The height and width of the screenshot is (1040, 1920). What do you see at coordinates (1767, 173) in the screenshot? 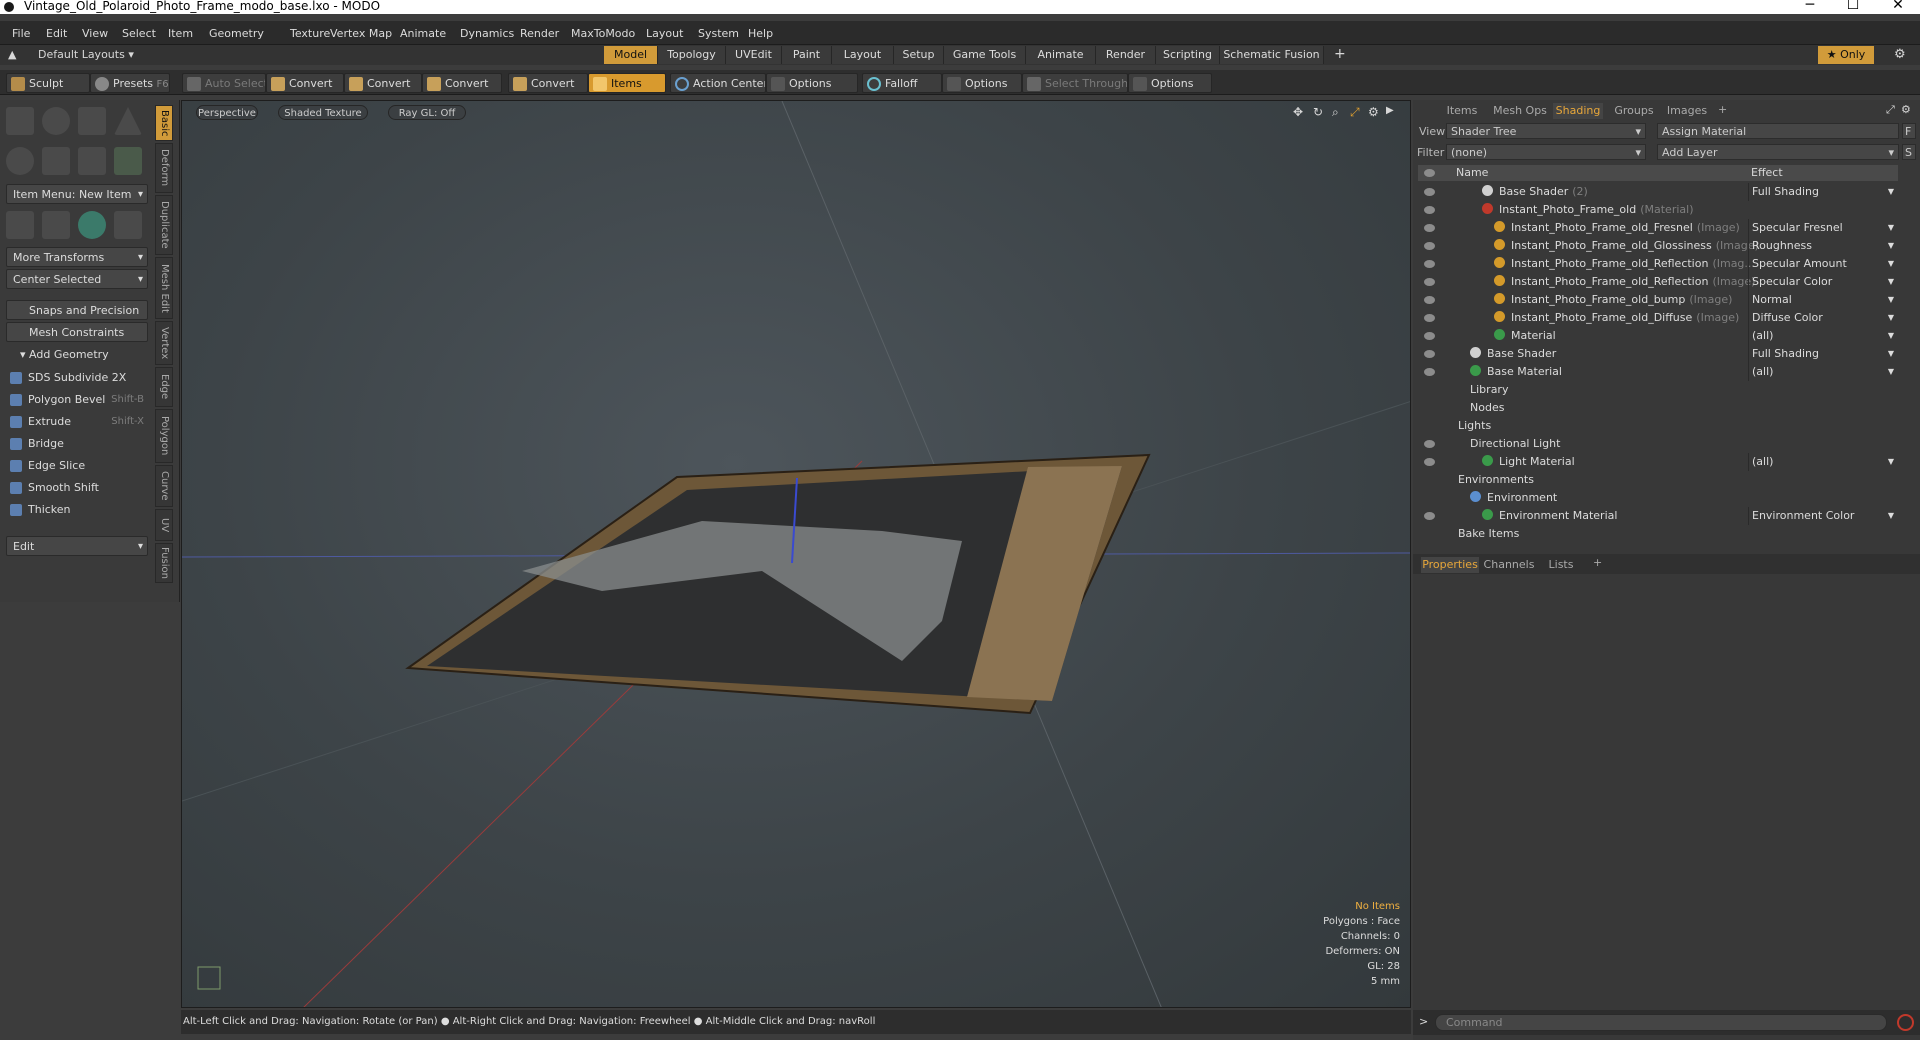
I see `effect-column-header: Effect` at bounding box center [1767, 173].